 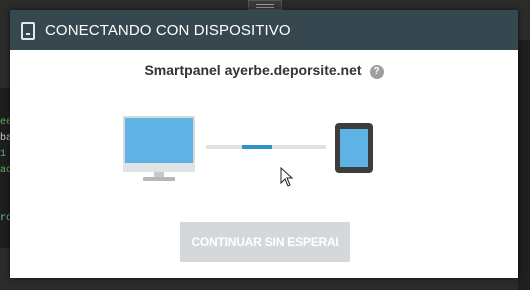 I want to click on connection-progress-bar, so click(x=266, y=147).